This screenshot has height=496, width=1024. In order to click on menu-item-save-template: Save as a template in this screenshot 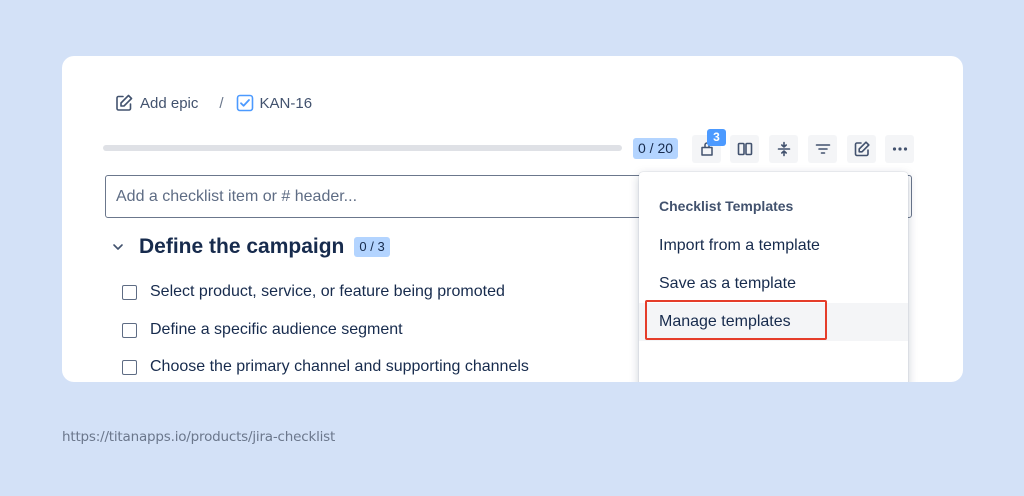, I will do `click(773, 284)`.